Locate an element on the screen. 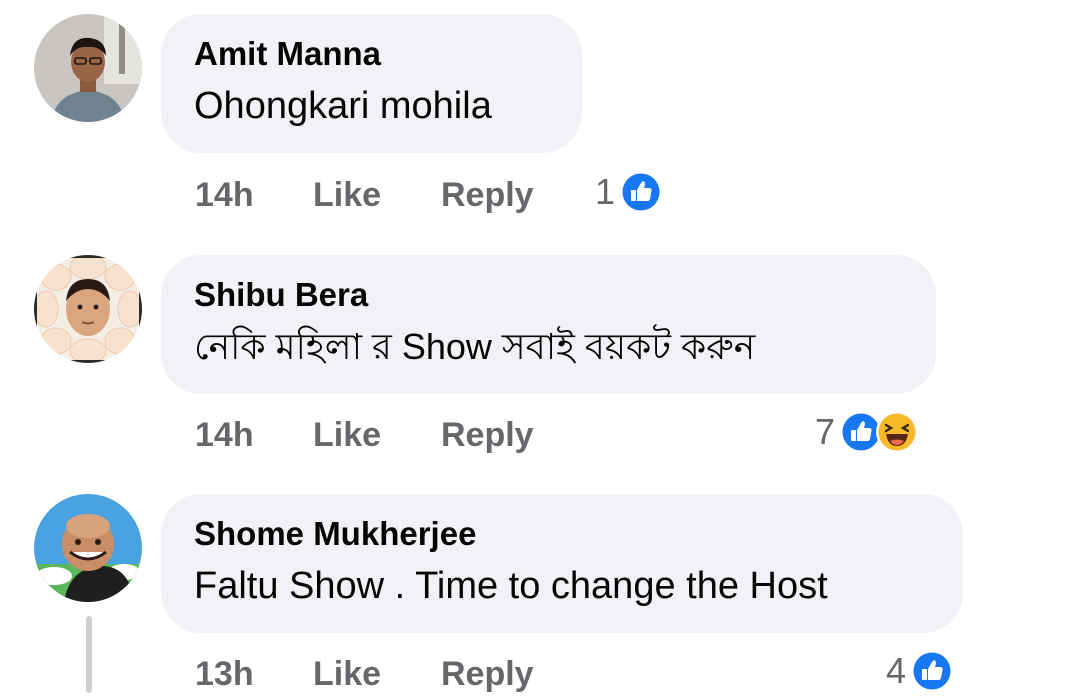 This screenshot has height=698, width=1080. comment-text: নেকি মহিলা র Show সবাই বয়কট করুন is located at coordinates (475, 346).